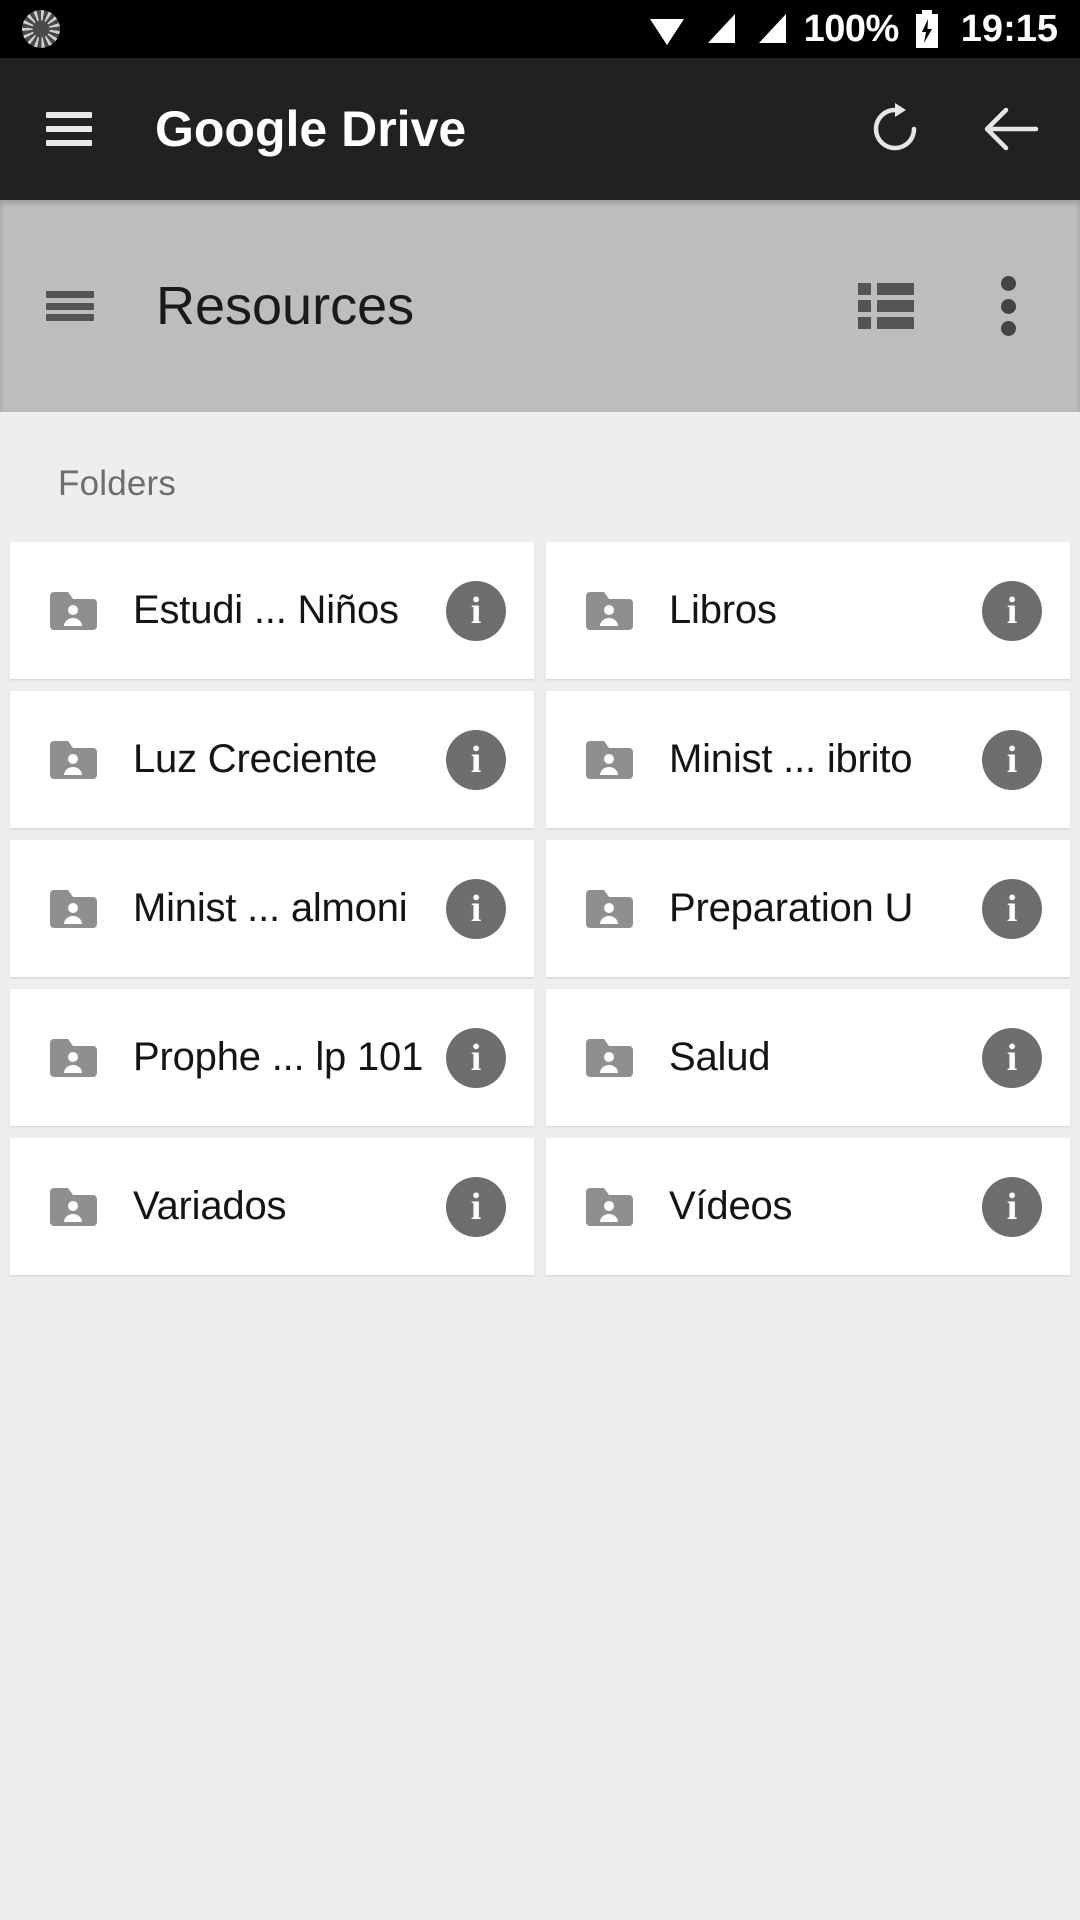 The width and height of the screenshot is (1080, 1920). What do you see at coordinates (808, 1057) in the screenshot?
I see `folder-card: Salud i` at bounding box center [808, 1057].